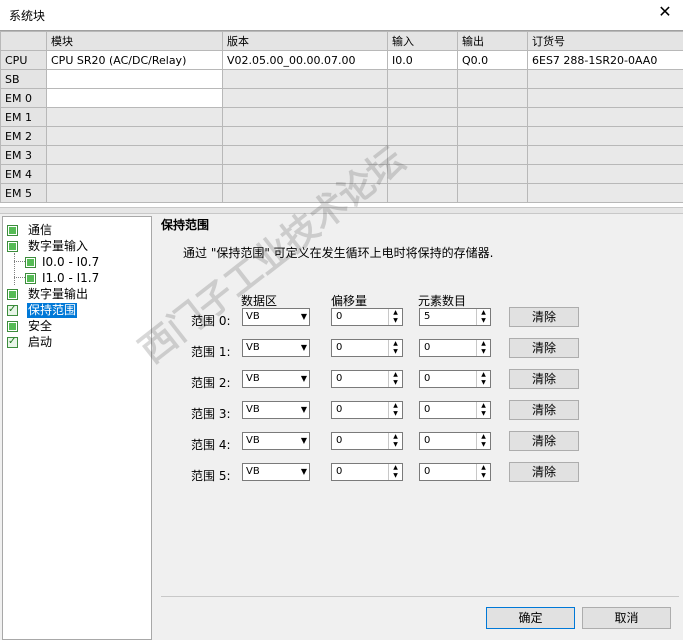 This screenshot has height=640, width=683. Describe the element at coordinates (341, 174) in the screenshot. I see `table-row: EM 4` at that location.